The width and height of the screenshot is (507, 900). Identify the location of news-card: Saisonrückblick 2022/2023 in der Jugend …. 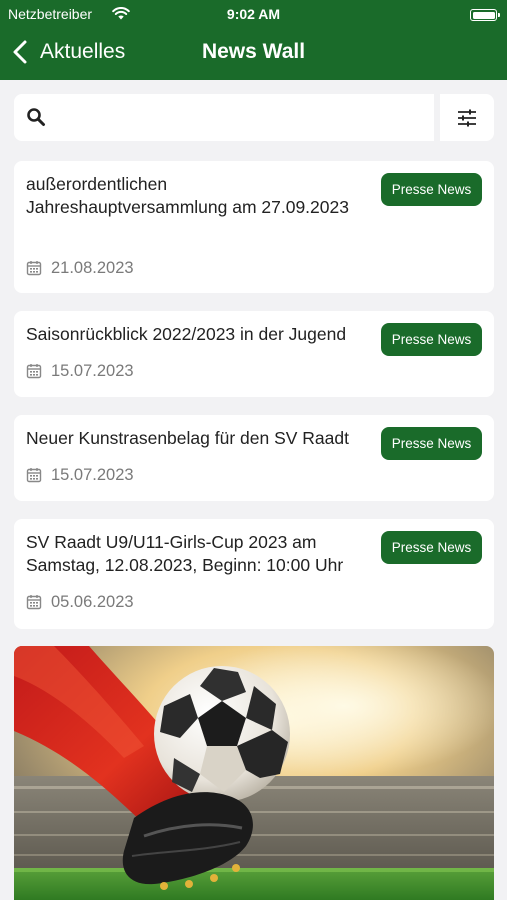
(254, 354).